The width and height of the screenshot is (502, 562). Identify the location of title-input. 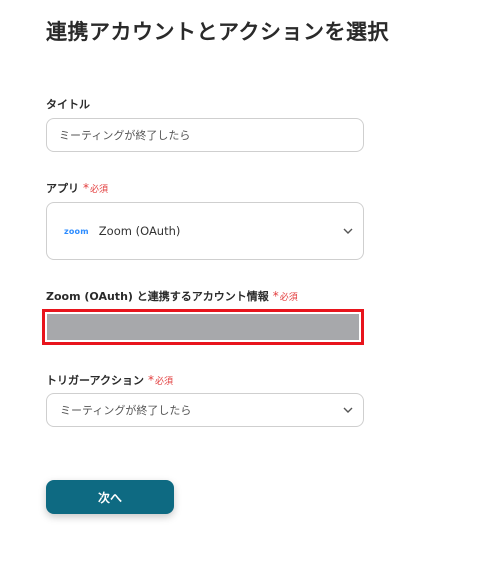
(205, 135).